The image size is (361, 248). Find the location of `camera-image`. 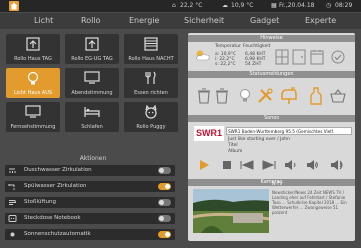

camera-image is located at coordinates (231, 211).